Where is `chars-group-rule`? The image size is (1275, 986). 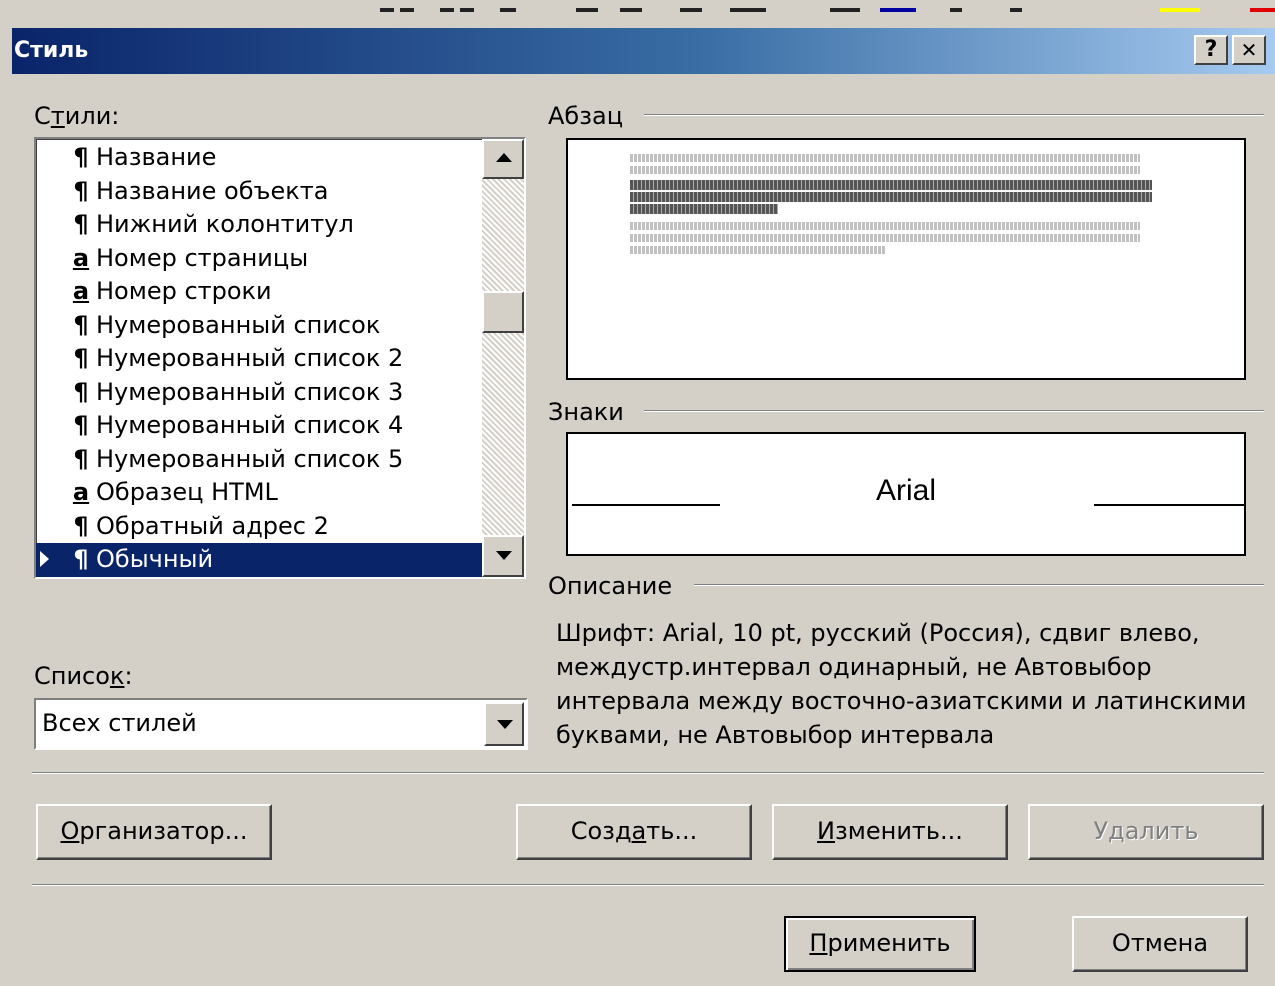 chars-group-rule is located at coordinates (954, 411).